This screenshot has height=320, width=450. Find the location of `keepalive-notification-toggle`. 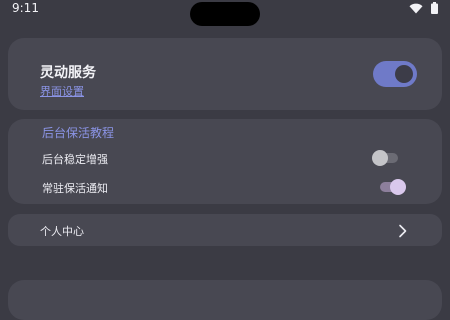

keepalive-notification-toggle is located at coordinates (393, 187).